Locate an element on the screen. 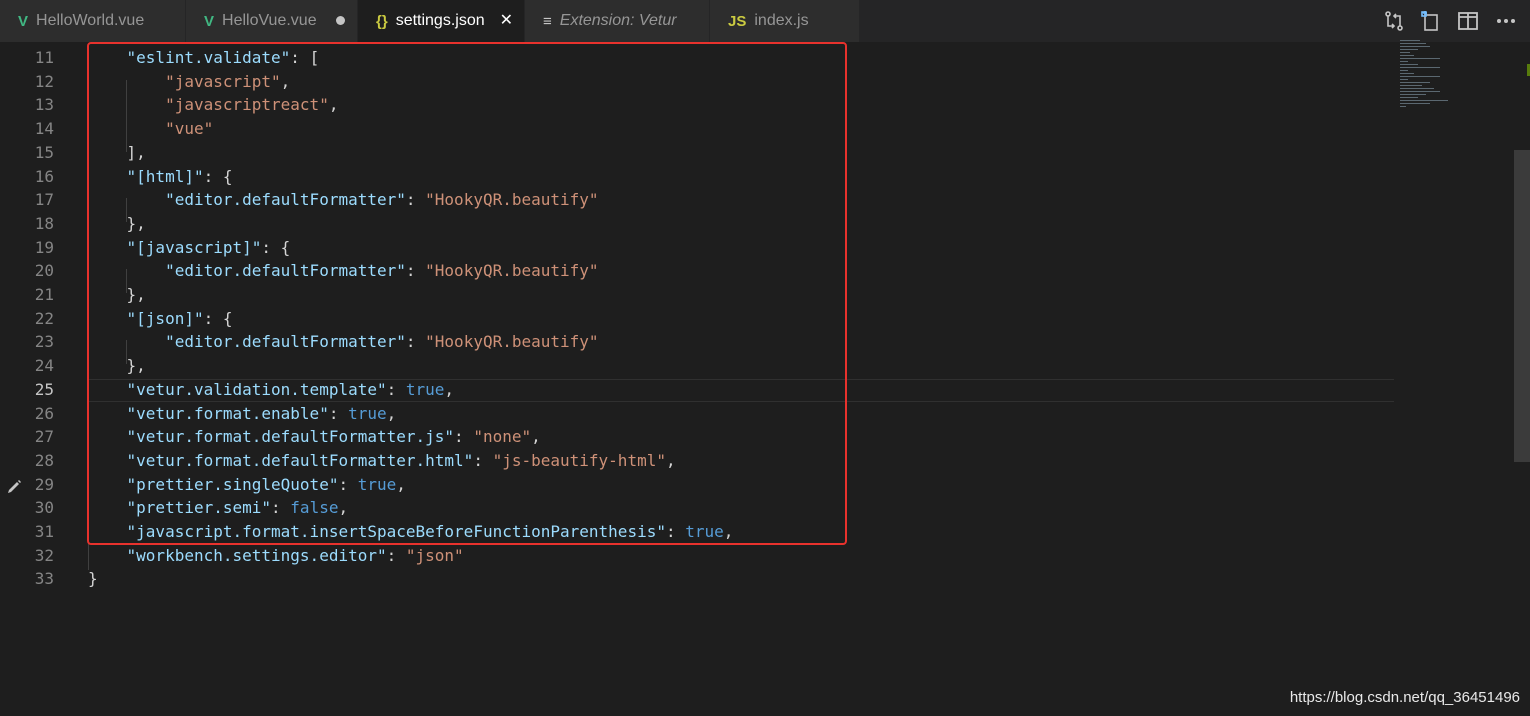  line-number: 17 is located at coordinates (44, 200).